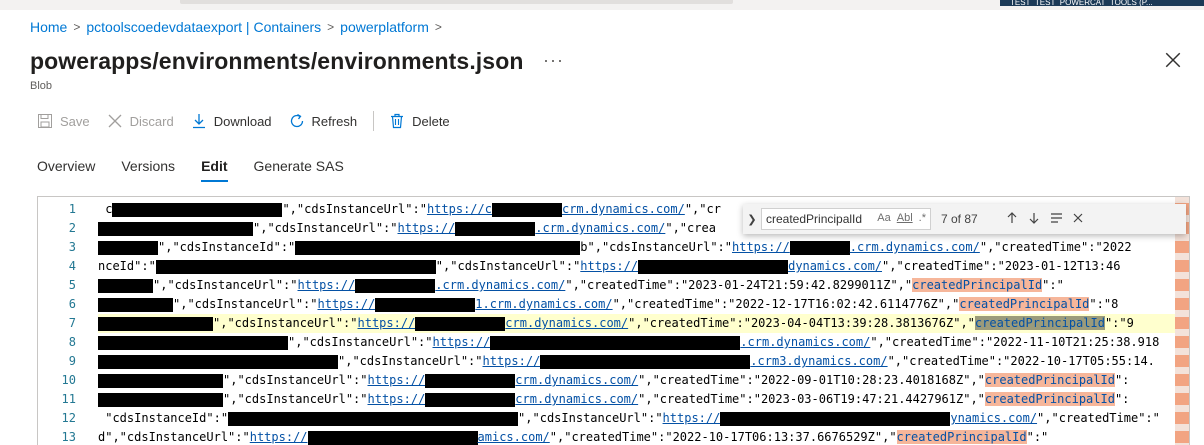  I want to click on close-icon, so click(1173, 60).